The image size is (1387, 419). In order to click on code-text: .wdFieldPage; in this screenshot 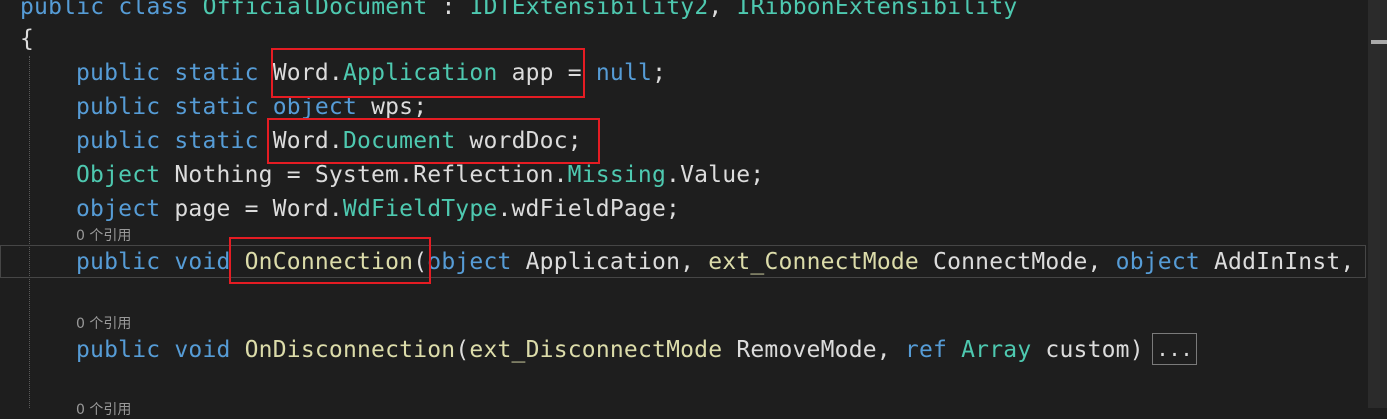, I will do `click(589, 209)`.